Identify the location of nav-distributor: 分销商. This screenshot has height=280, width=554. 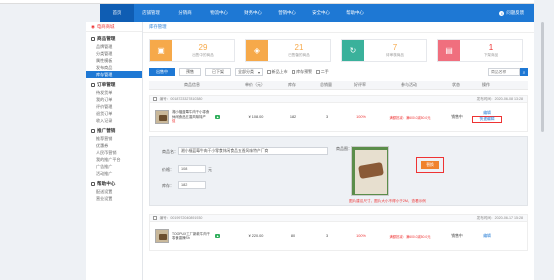
(185, 13).